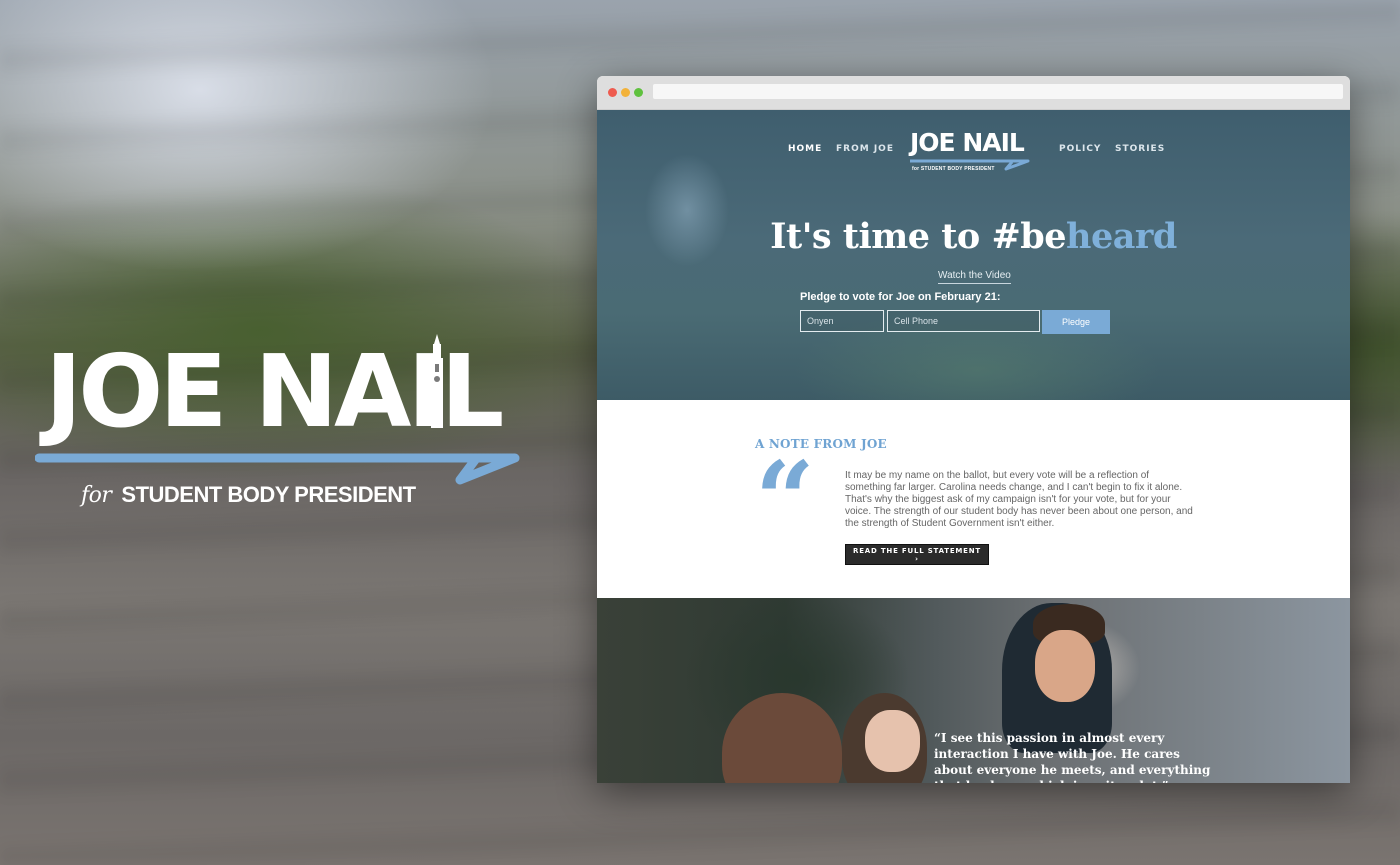 Image resolution: width=1400 pixels, height=865 pixels. Describe the element at coordinates (1065, 666) in the screenshot. I see `joe-face` at that location.